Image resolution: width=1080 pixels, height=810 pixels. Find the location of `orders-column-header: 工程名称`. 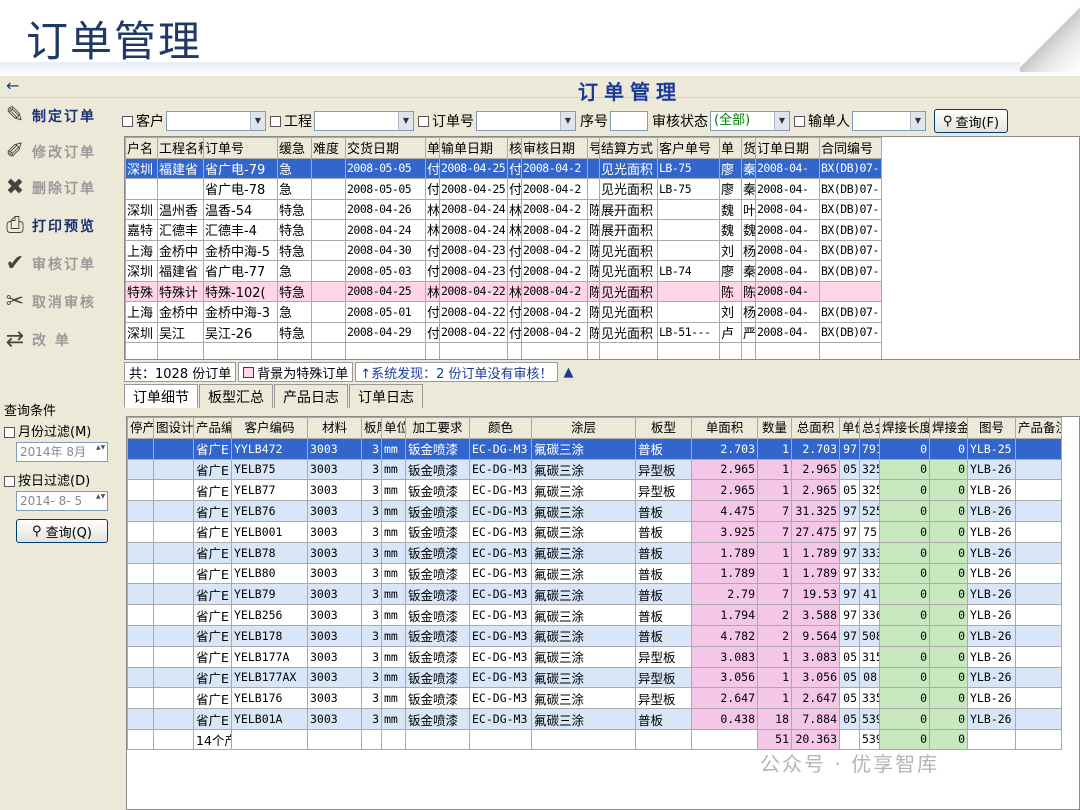

orders-column-header: 工程名称 is located at coordinates (180, 148).